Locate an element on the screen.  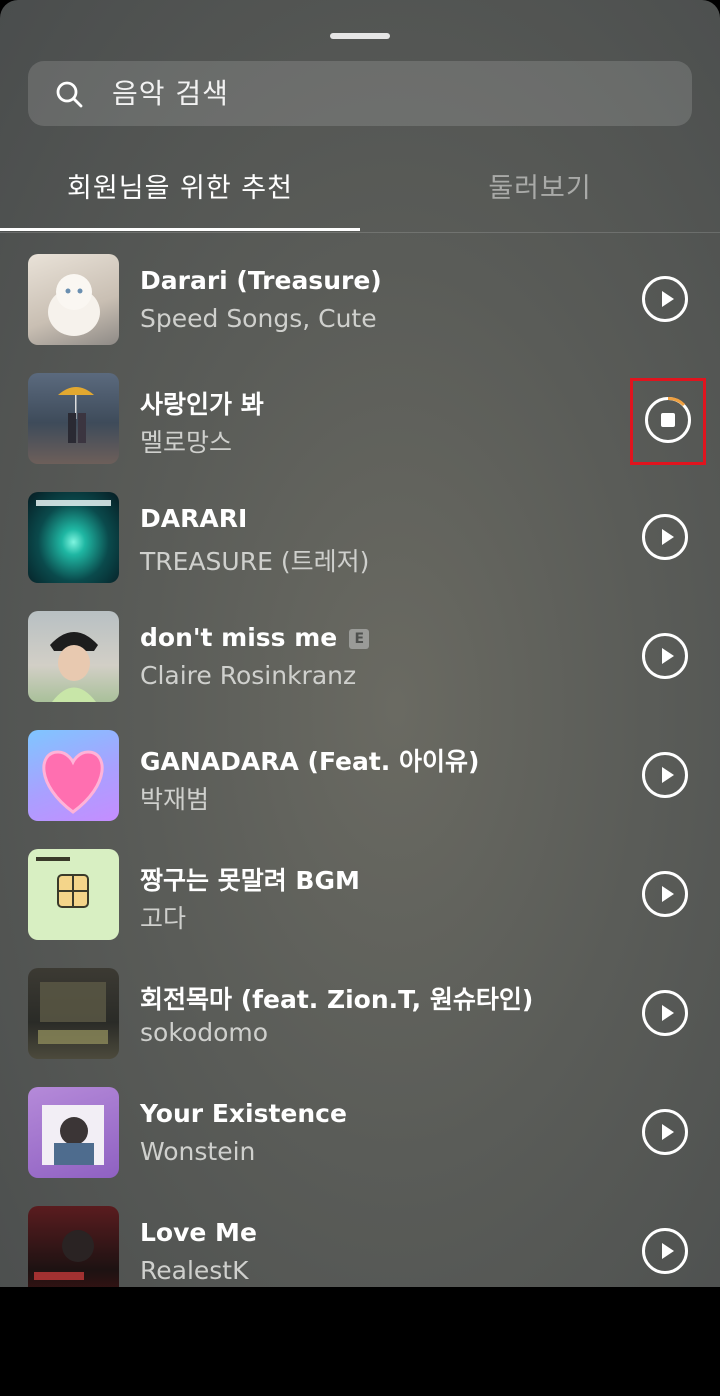
search-field: 음악 검색 is located at coordinates (360, 93).